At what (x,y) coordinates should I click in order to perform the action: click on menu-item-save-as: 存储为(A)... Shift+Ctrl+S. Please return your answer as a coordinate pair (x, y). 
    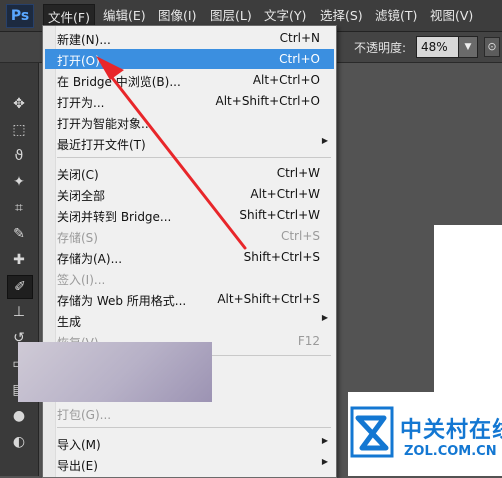
    Looking at the image, I should click on (189, 257).